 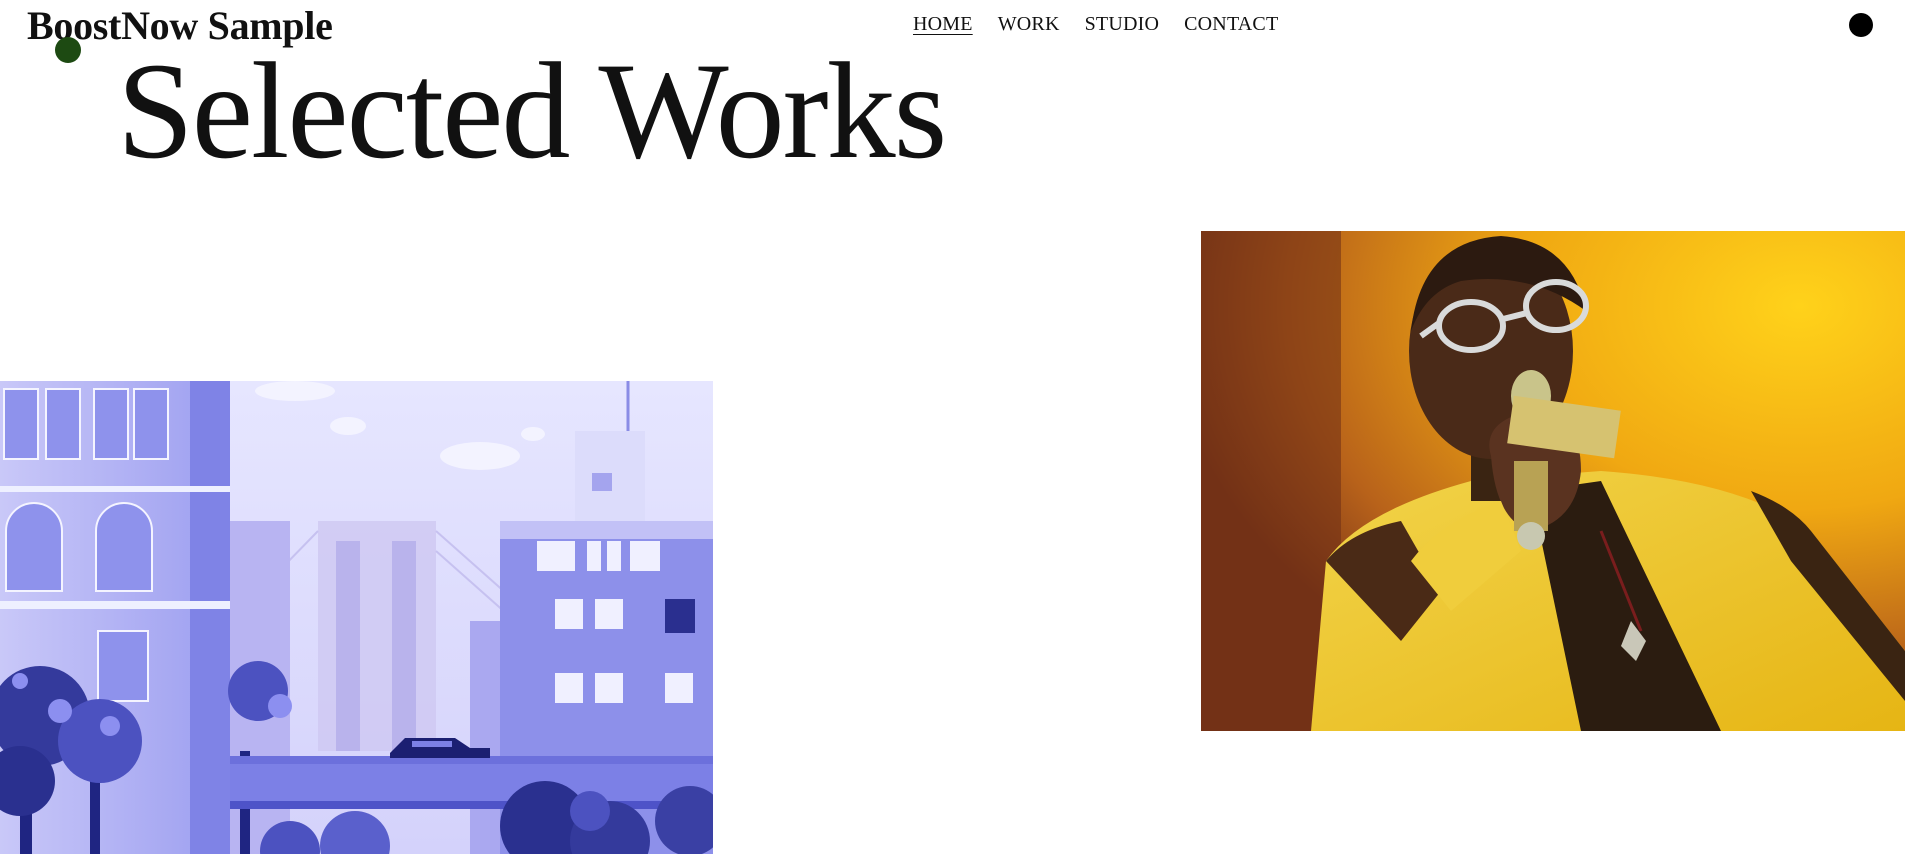 What do you see at coordinates (1231, 24) in the screenshot?
I see `nav-contact: CONTACT` at bounding box center [1231, 24].